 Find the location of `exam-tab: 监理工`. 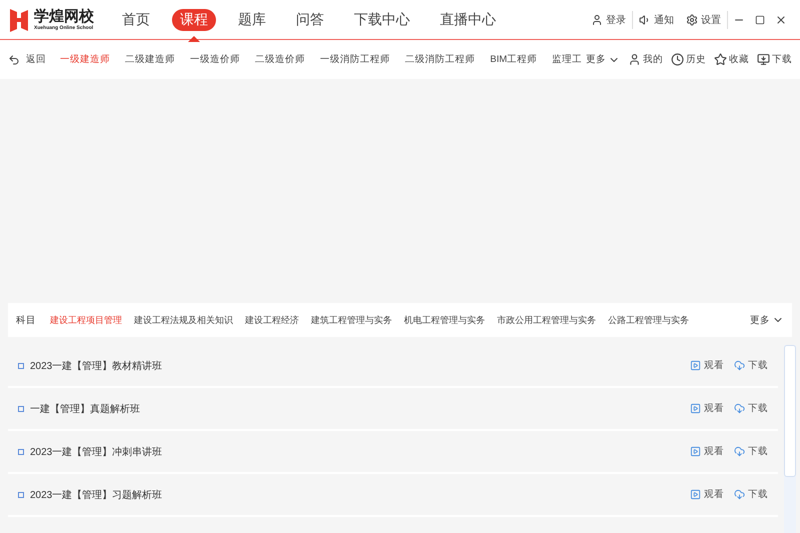

exam-tab: 监理工 is located at coordinates (567, 59).